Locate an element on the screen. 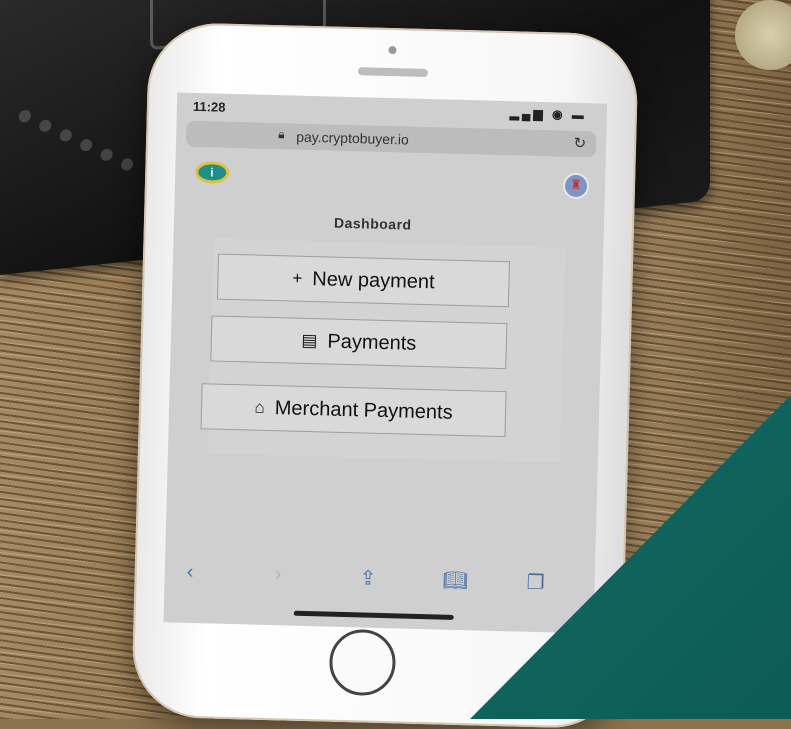  tabs-icon: ❐ is located at coordinates (535, 582).